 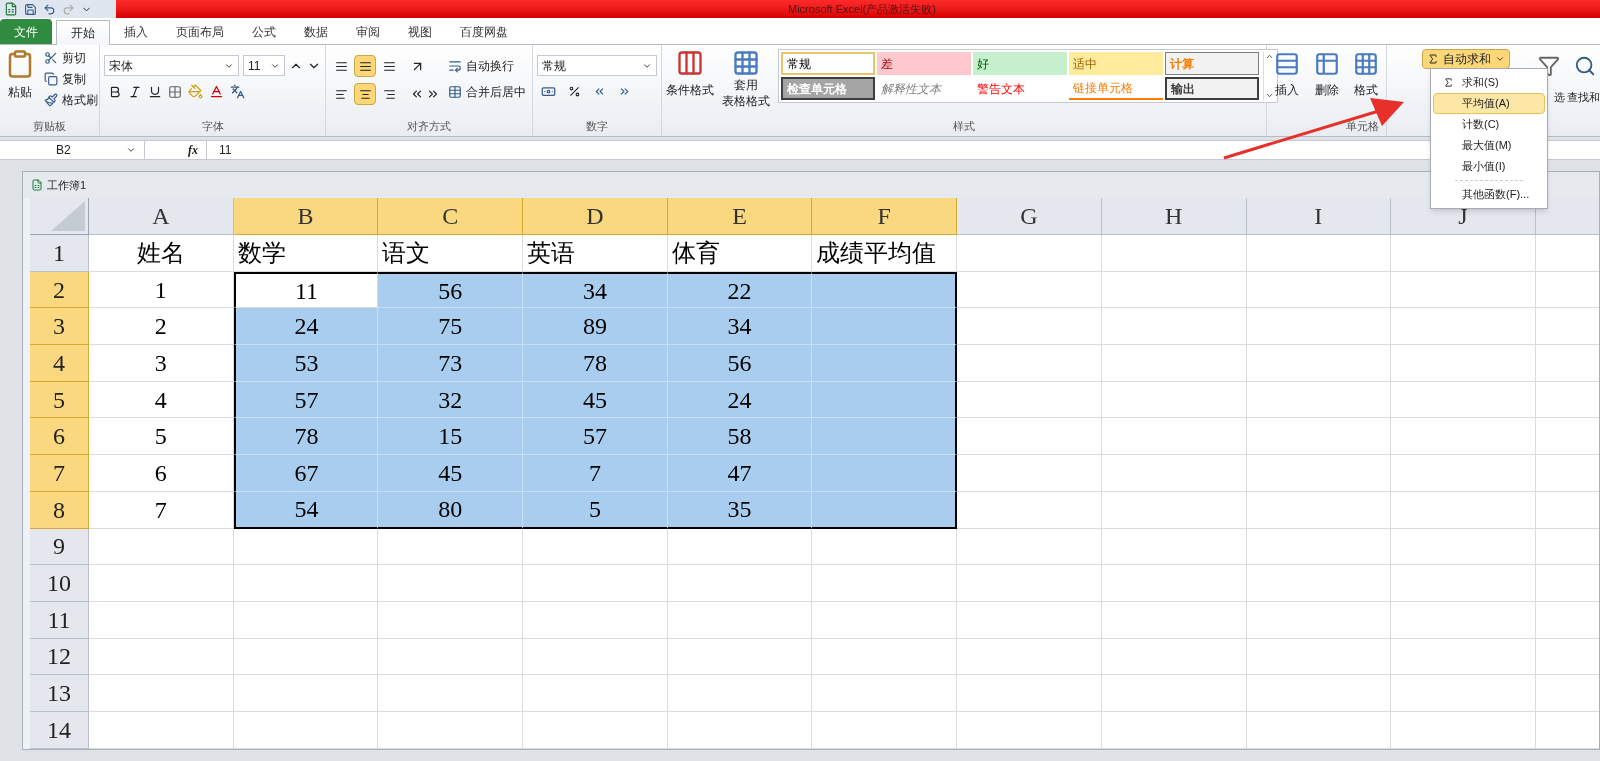 What do you see at coordinates (368, 31) in the screenshot?
I see `ribbon-tab: 审阅` at bounding box center [368, 31].